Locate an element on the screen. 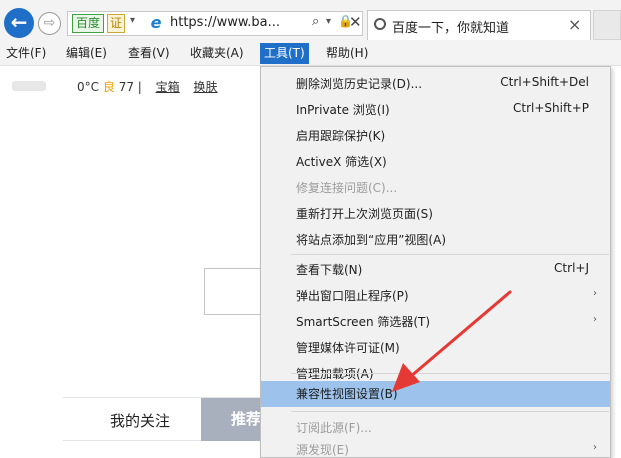 The image size is (621, 458). menu-view: 查看(V) is located at coordinates (149, 53).